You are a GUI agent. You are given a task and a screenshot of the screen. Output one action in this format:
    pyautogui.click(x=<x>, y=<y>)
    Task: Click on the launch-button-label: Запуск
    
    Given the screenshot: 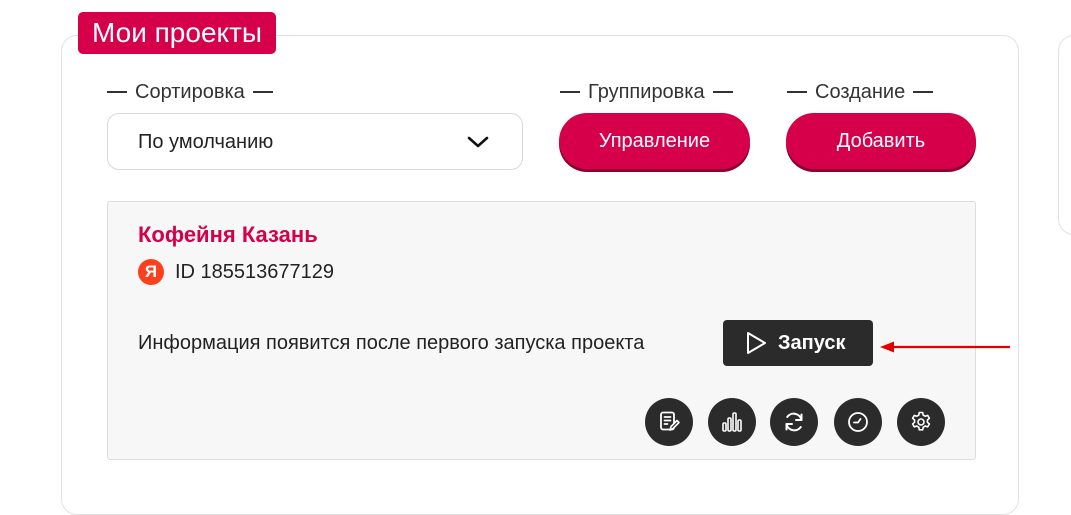 What is the action you would take?
    pyautogui.click(x=812, y=343)
    